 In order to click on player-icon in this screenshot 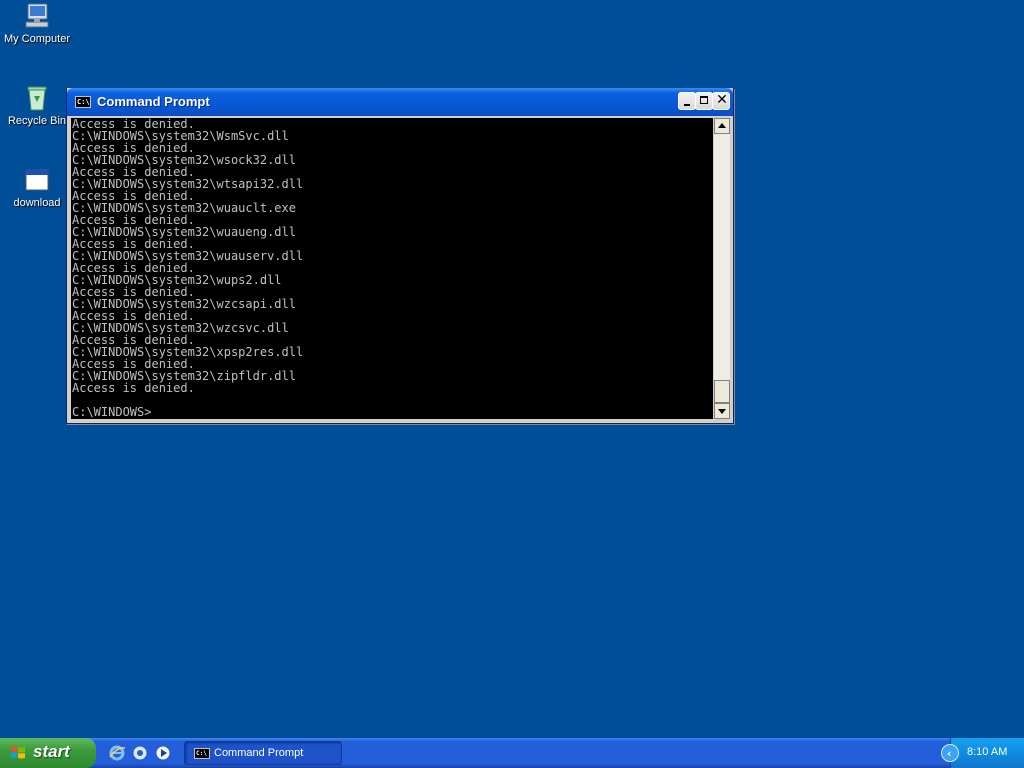, I will do `click(163, 753)`.